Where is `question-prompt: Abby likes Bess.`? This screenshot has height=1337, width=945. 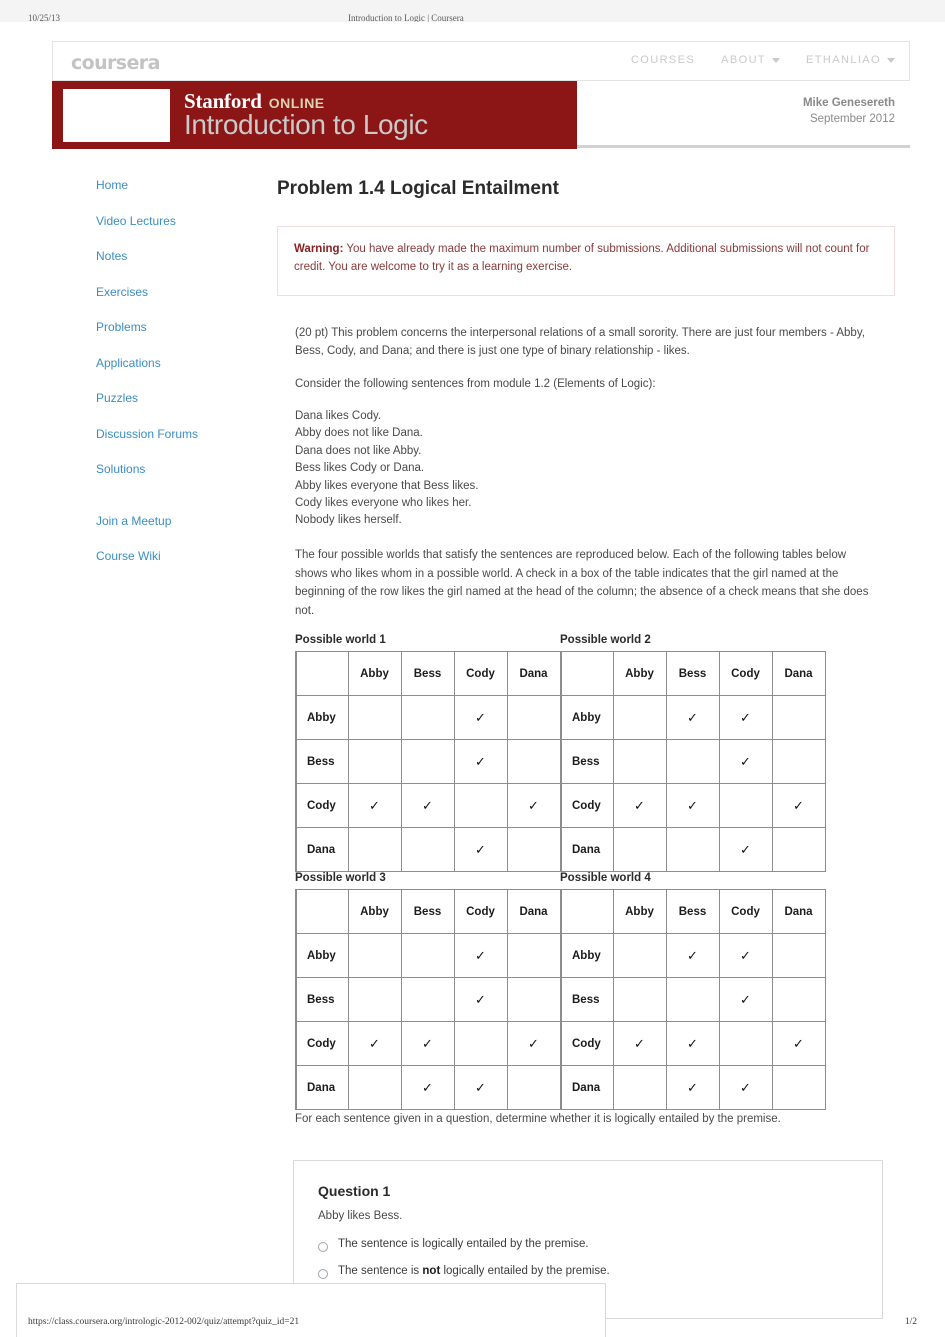
question-prompt: Abby likes Bess. is located at coordinates (360, 1216).